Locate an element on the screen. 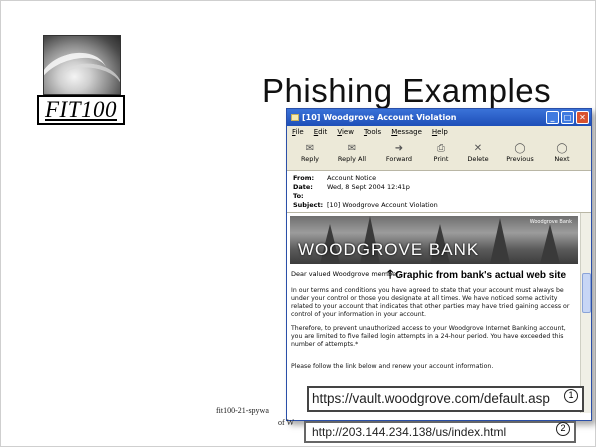 The image size is (596, 447). print-button: ⎙ Print is located at coordinates (441, 154).